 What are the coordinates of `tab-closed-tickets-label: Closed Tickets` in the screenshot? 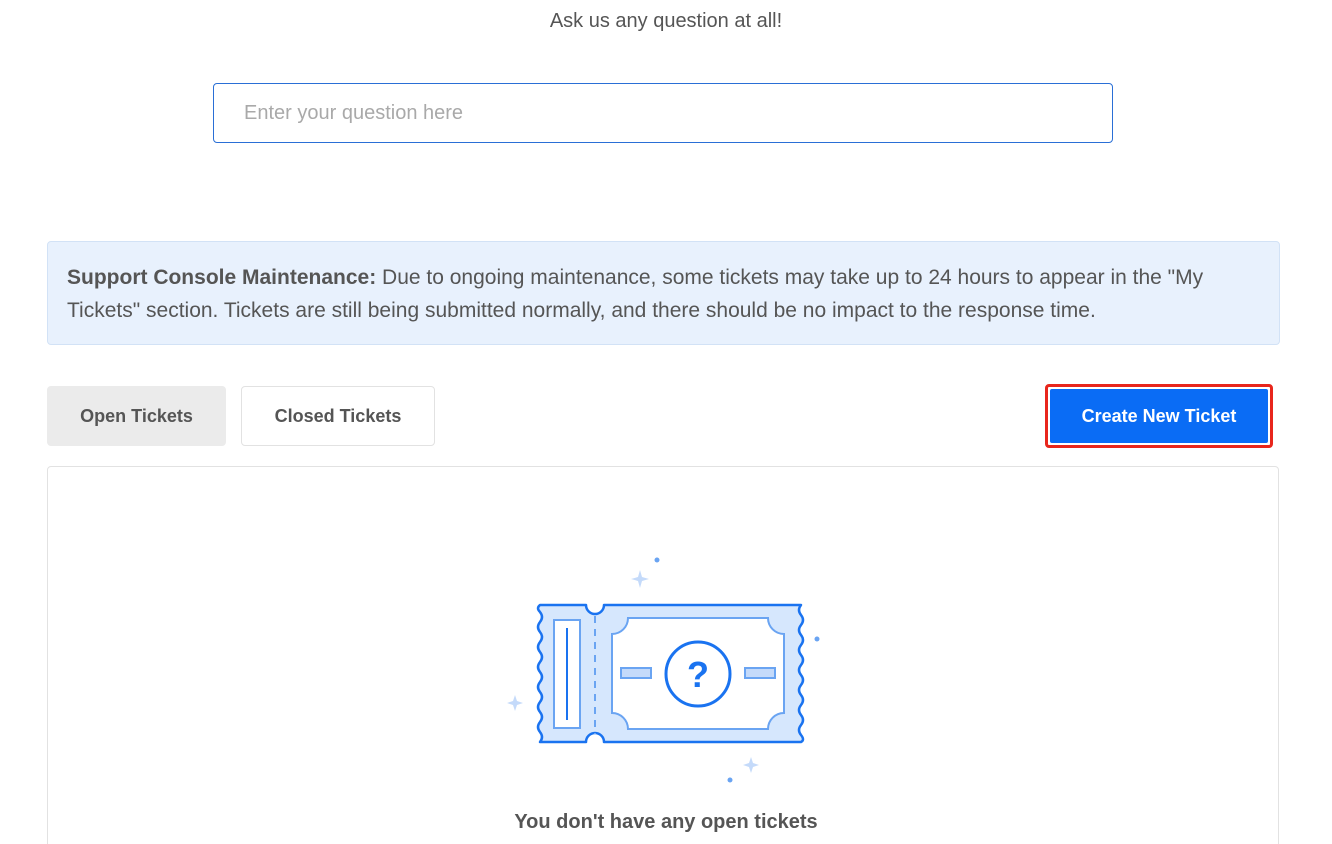 It's located at (338, 415).